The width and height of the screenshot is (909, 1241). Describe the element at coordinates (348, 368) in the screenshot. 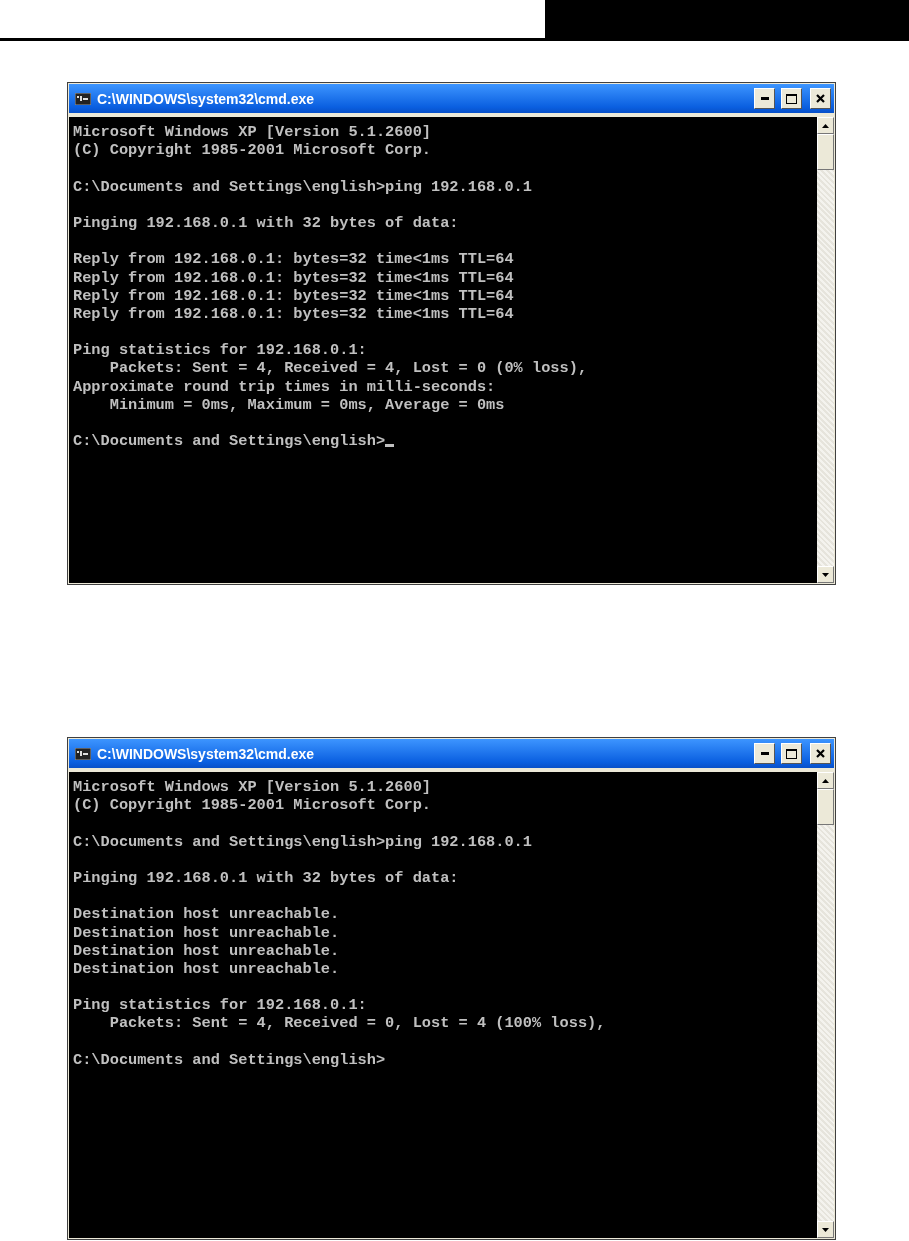

I see `console-line: Packets: Sent = 4, Received = 4, Lost = 0 (0% loss),` at that location.